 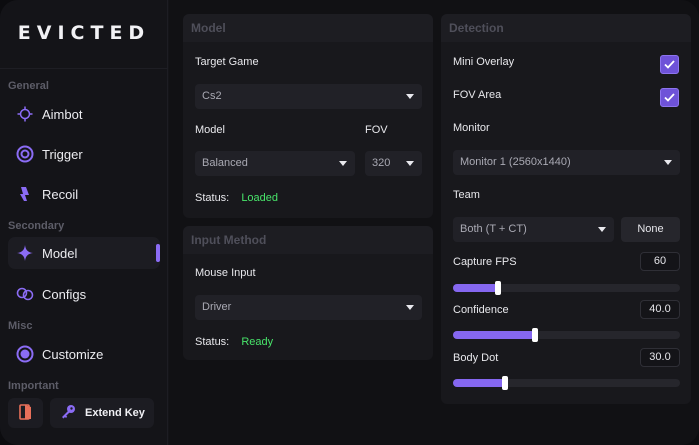 What do you see at coordinates (533, 229) in the screenshot?
I see `team-dropdown: Both (T + CT)` at bounding box center [533, 229].